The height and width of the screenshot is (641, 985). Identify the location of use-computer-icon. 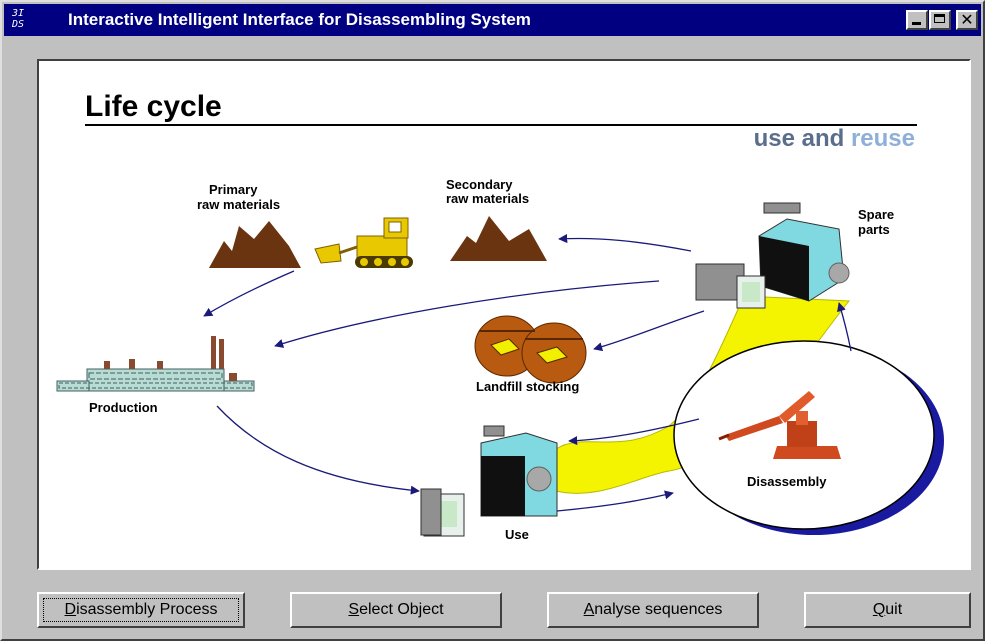
(489, 481).